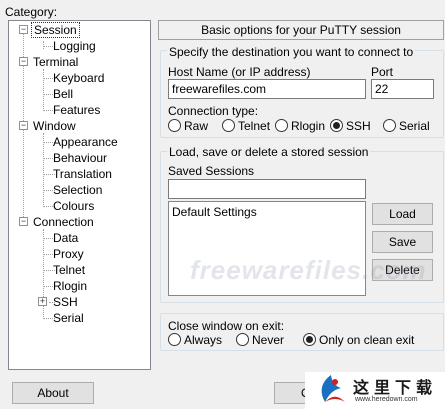 Image resolution: width=445 pixels, height=409 pixels. Describe the element at coordinates (395, 387) in the screenshot. I see `logo-text: 这里下载` at that location.